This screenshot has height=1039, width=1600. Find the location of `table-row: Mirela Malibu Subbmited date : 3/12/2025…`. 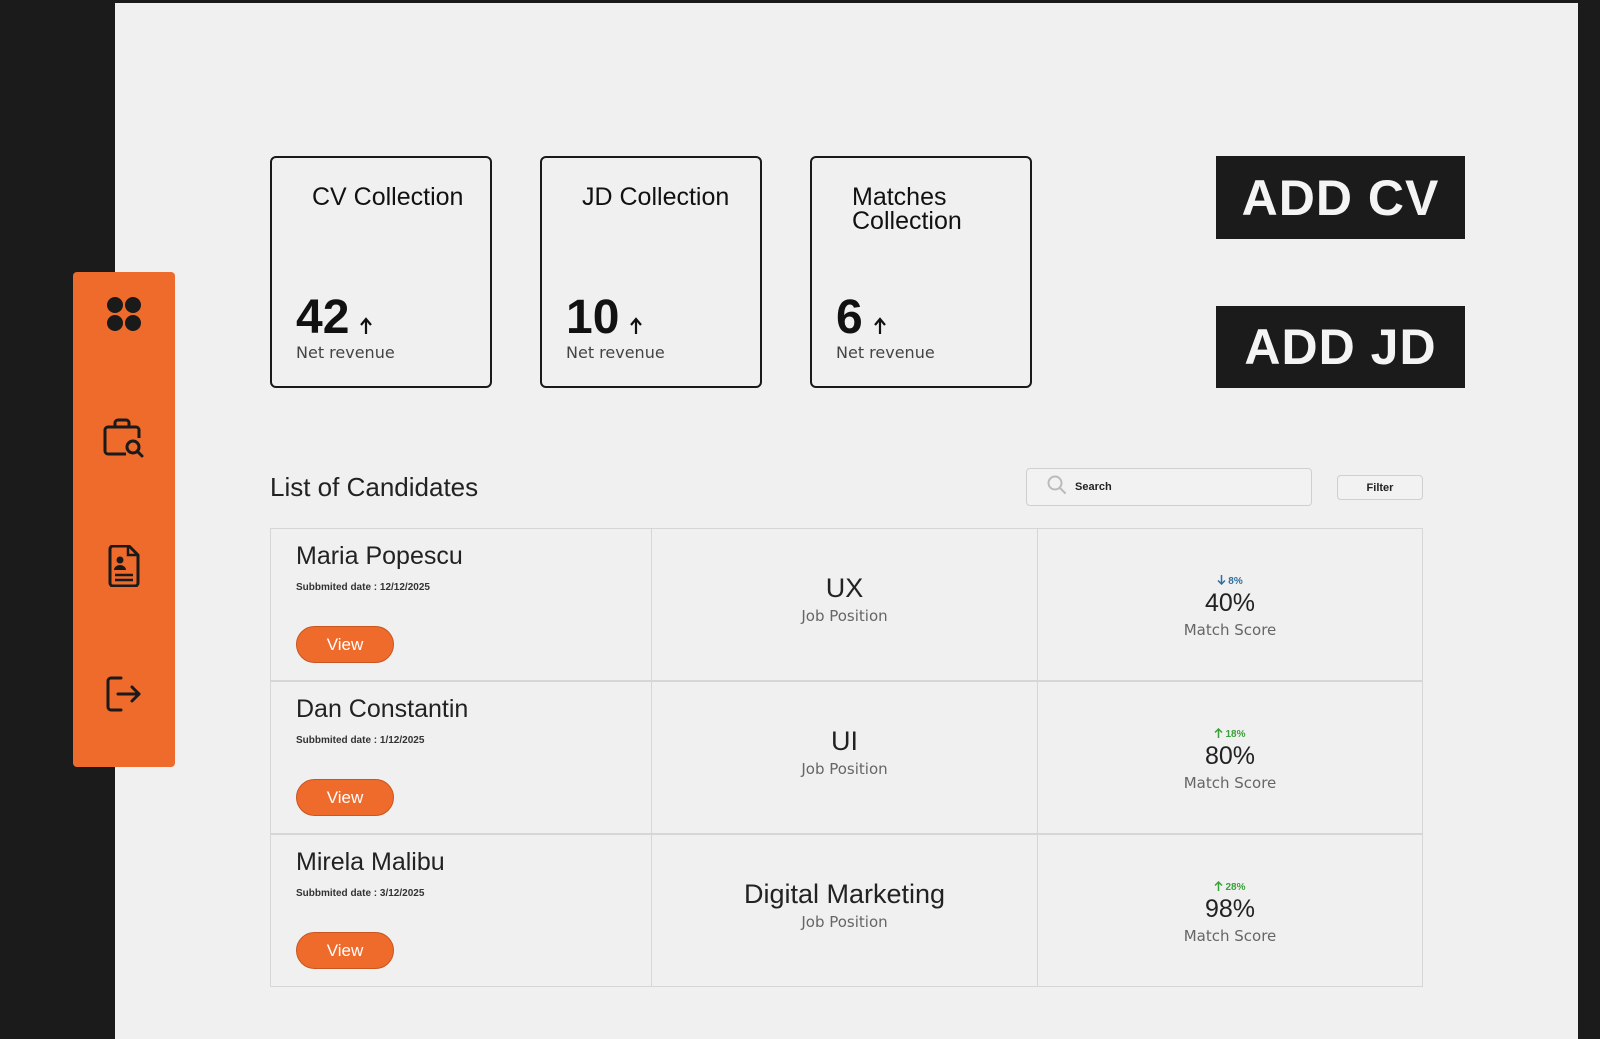

table-row: Mirela Malibu Subbmited date : 3/12/2025… is located at coordinates (846, 910).